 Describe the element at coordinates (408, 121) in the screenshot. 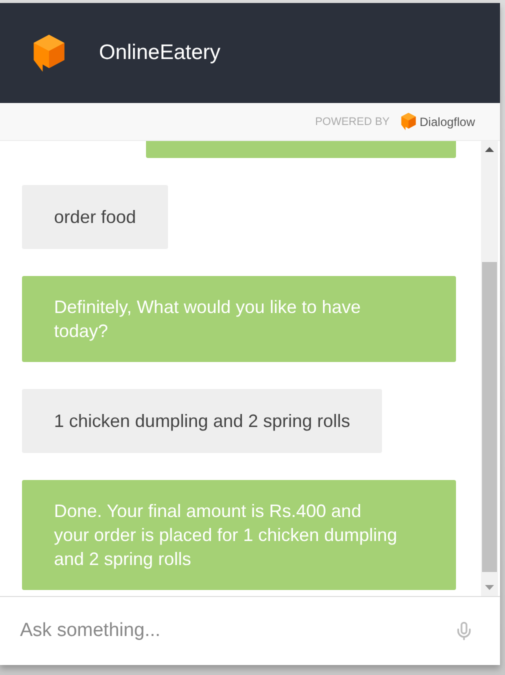

I see `brand-logo-icon` at that location.